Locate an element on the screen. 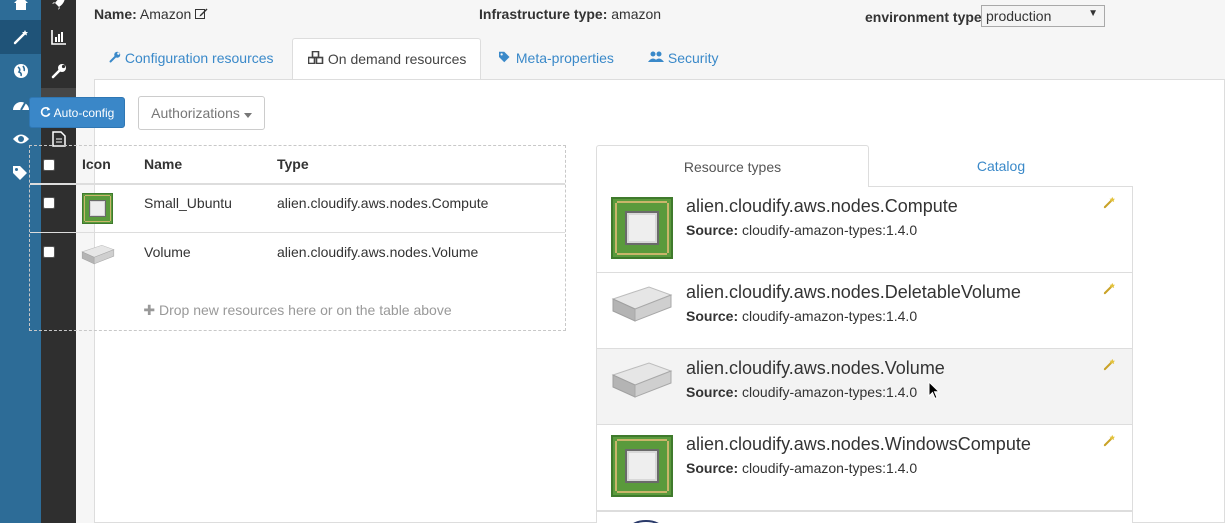  env-type-label: environment type: is located at coordinates (925, 17).